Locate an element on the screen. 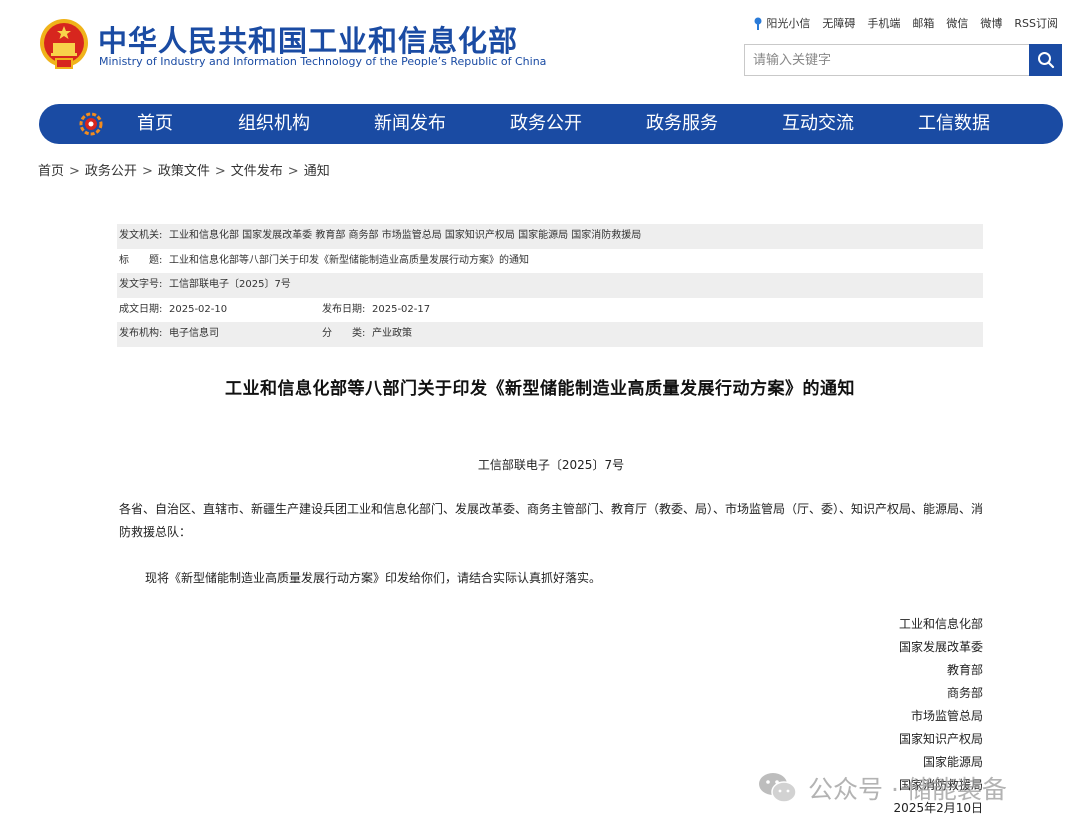 This screenshot has width=1080, height=830. meta-value: 产业政策 is located at coordinates (392, 333).